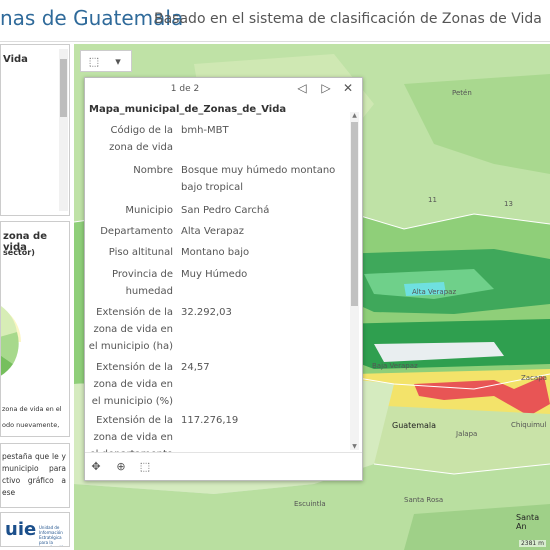  I want to click on map-label-santa-ana: Santa An, so click(528, 522).